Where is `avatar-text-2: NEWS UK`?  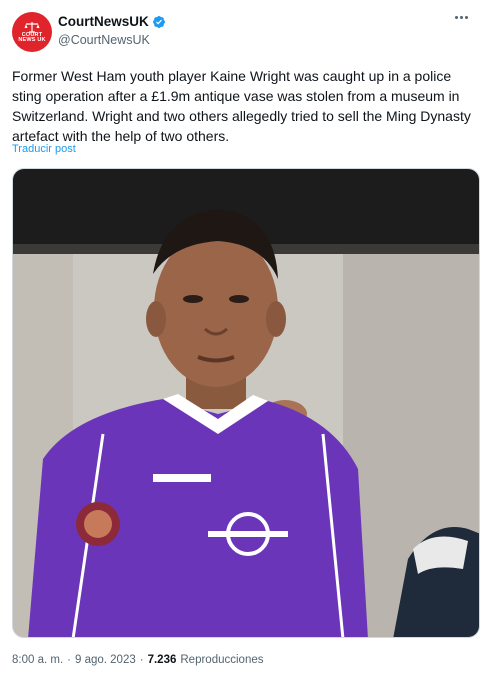 avatar-text-2: NEWS UK is located at coordinates (32, 40).